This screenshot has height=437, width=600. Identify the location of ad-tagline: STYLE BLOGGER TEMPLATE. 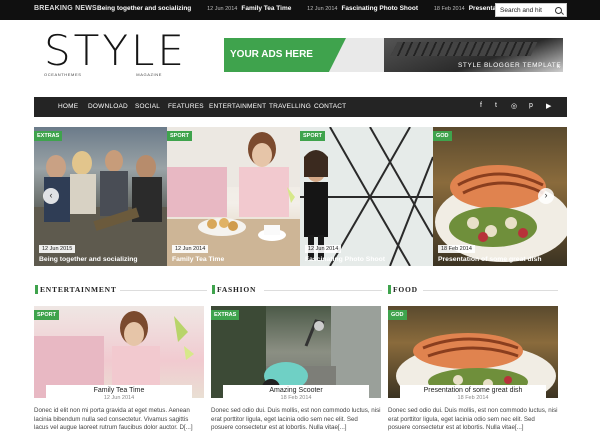
(510, 65).